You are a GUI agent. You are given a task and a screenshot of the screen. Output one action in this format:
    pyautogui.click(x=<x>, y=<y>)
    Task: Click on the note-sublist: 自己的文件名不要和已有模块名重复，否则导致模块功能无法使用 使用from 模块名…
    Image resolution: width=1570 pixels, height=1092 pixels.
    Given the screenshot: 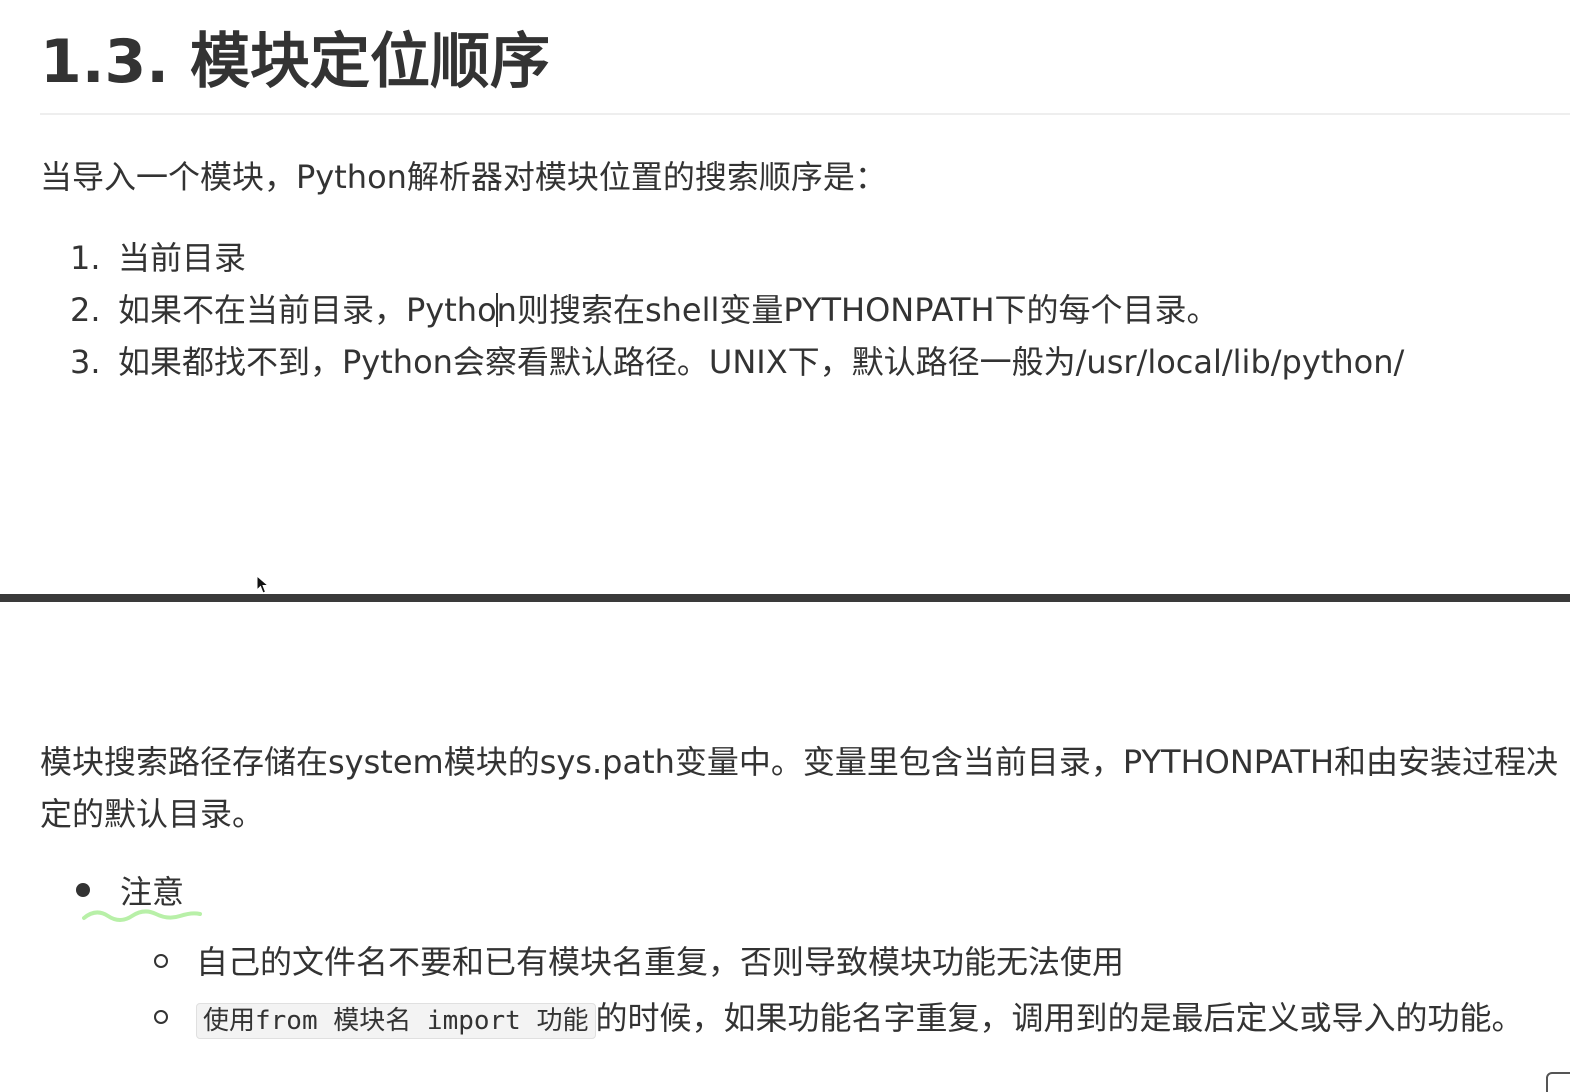 What is the action you would take?
    pyautogui.click(x=860, y=991)
    